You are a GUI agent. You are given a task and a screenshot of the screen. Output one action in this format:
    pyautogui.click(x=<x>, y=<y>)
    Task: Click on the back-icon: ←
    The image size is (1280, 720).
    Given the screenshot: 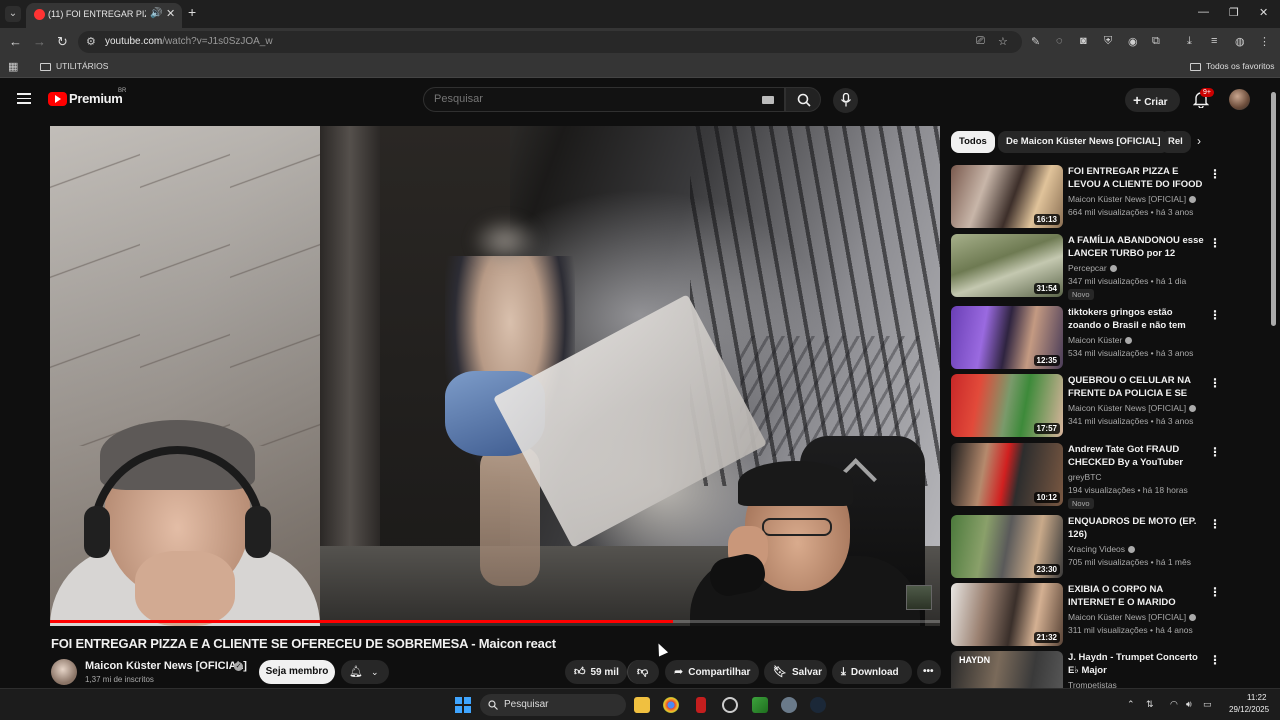 What is the action you would take?
    pyautogui.click(x=15, y=41)
    